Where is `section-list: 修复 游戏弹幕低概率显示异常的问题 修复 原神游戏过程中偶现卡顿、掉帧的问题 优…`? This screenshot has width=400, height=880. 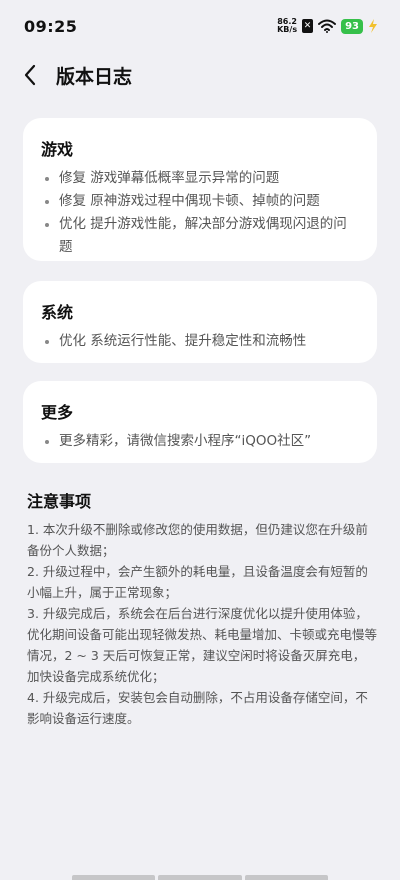
section-list: 修复 游戏弹幕低概率显示异常的问题 修复 原神游戏过程中偶现卡顿、掉帧的问题 优… is located at coordinates (200, 213).